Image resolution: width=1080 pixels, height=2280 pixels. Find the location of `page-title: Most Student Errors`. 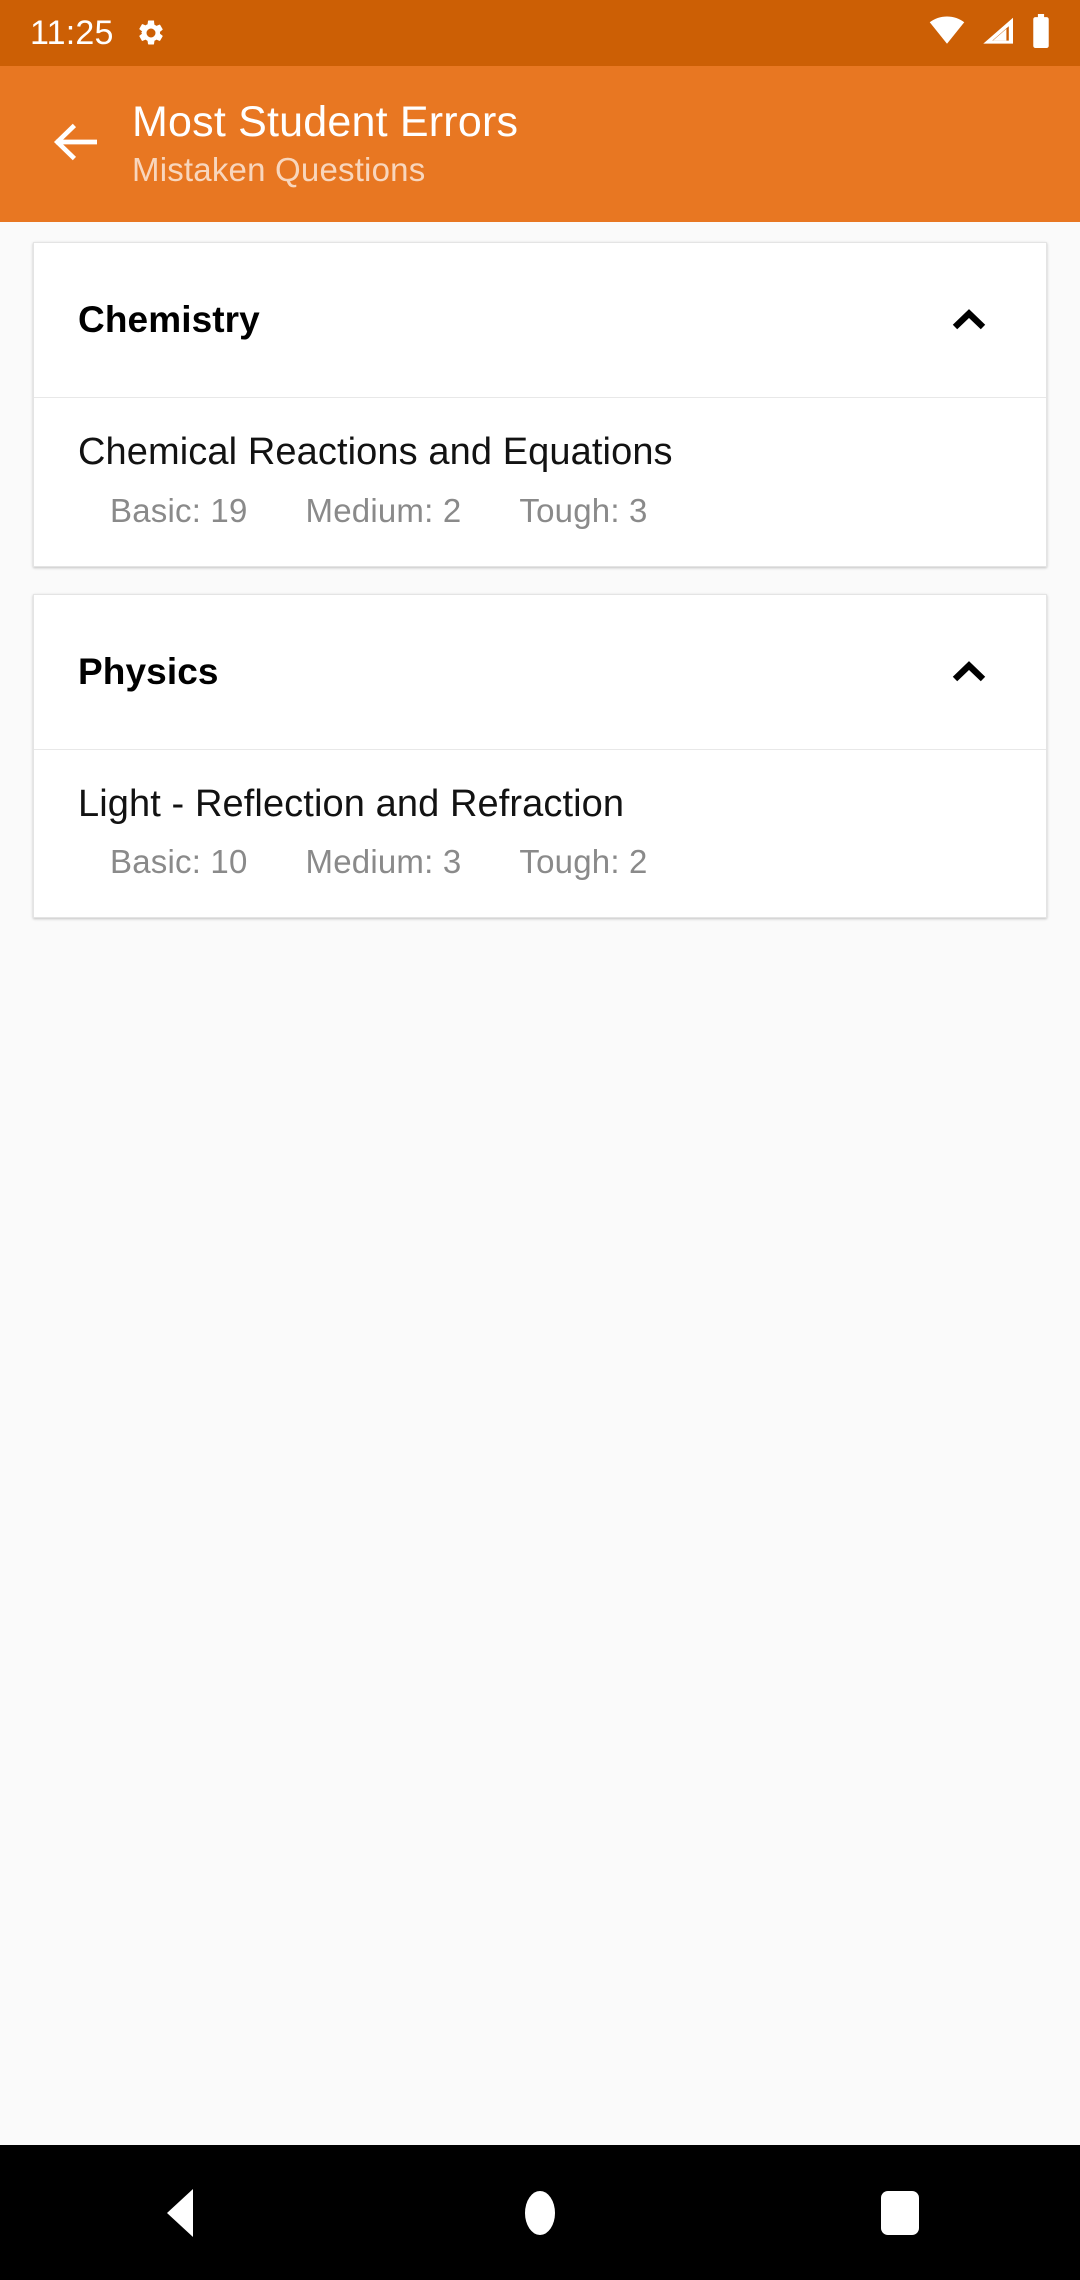

page-title: Most Student Errors is located at coordinates (325, 121).